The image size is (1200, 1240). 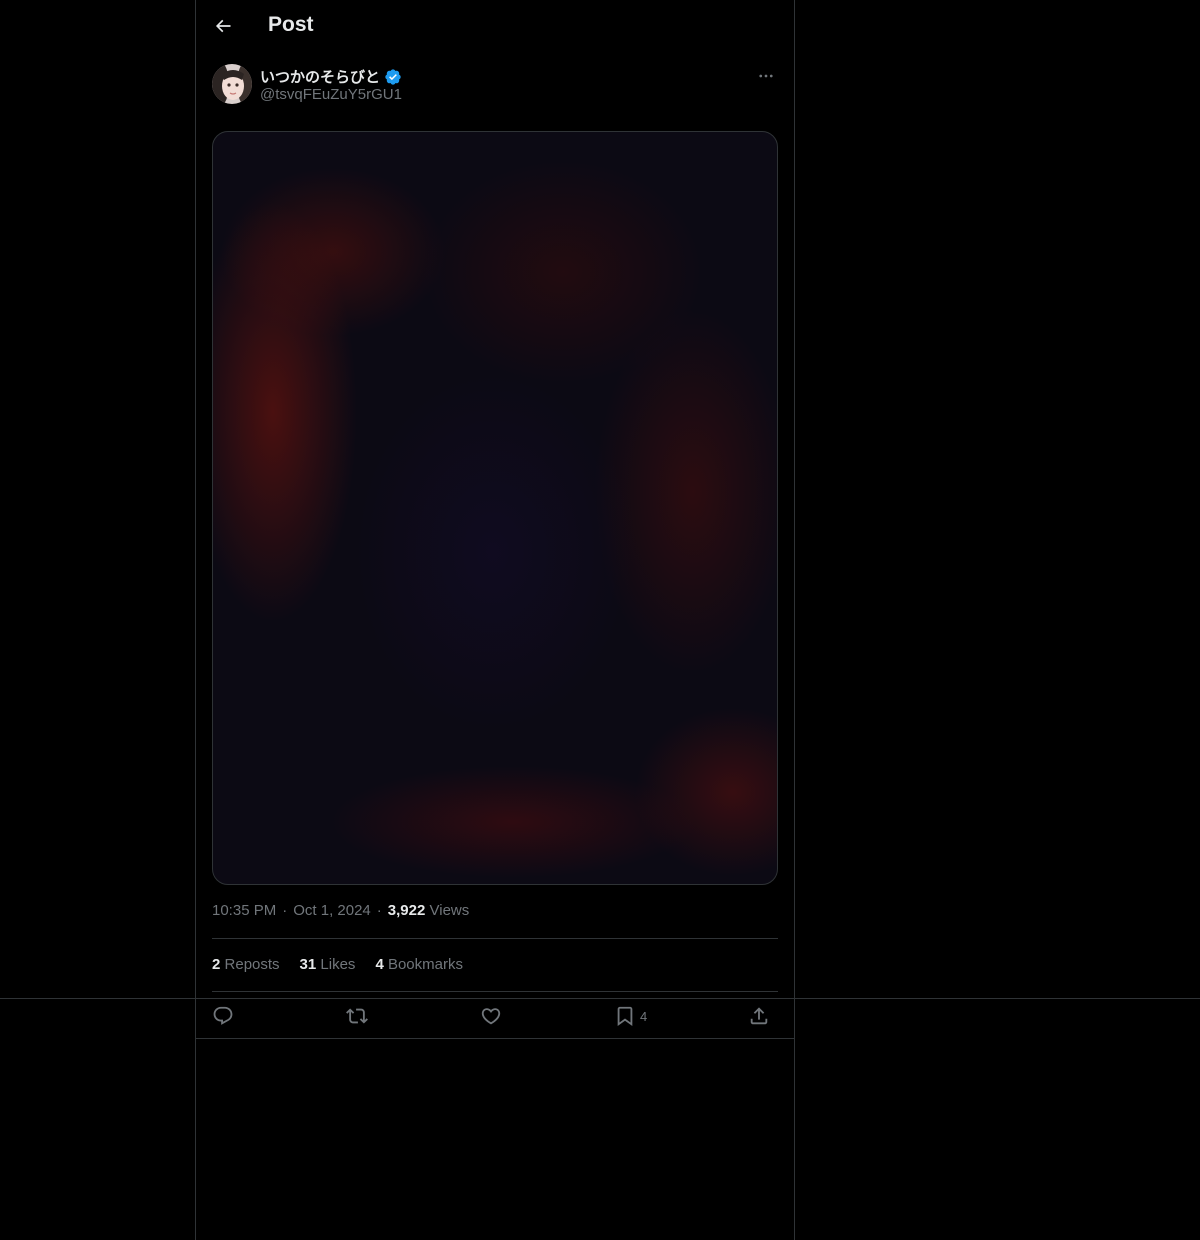 I want to click on post-date: Oct 1, 2024, so click(x=332, y=910).